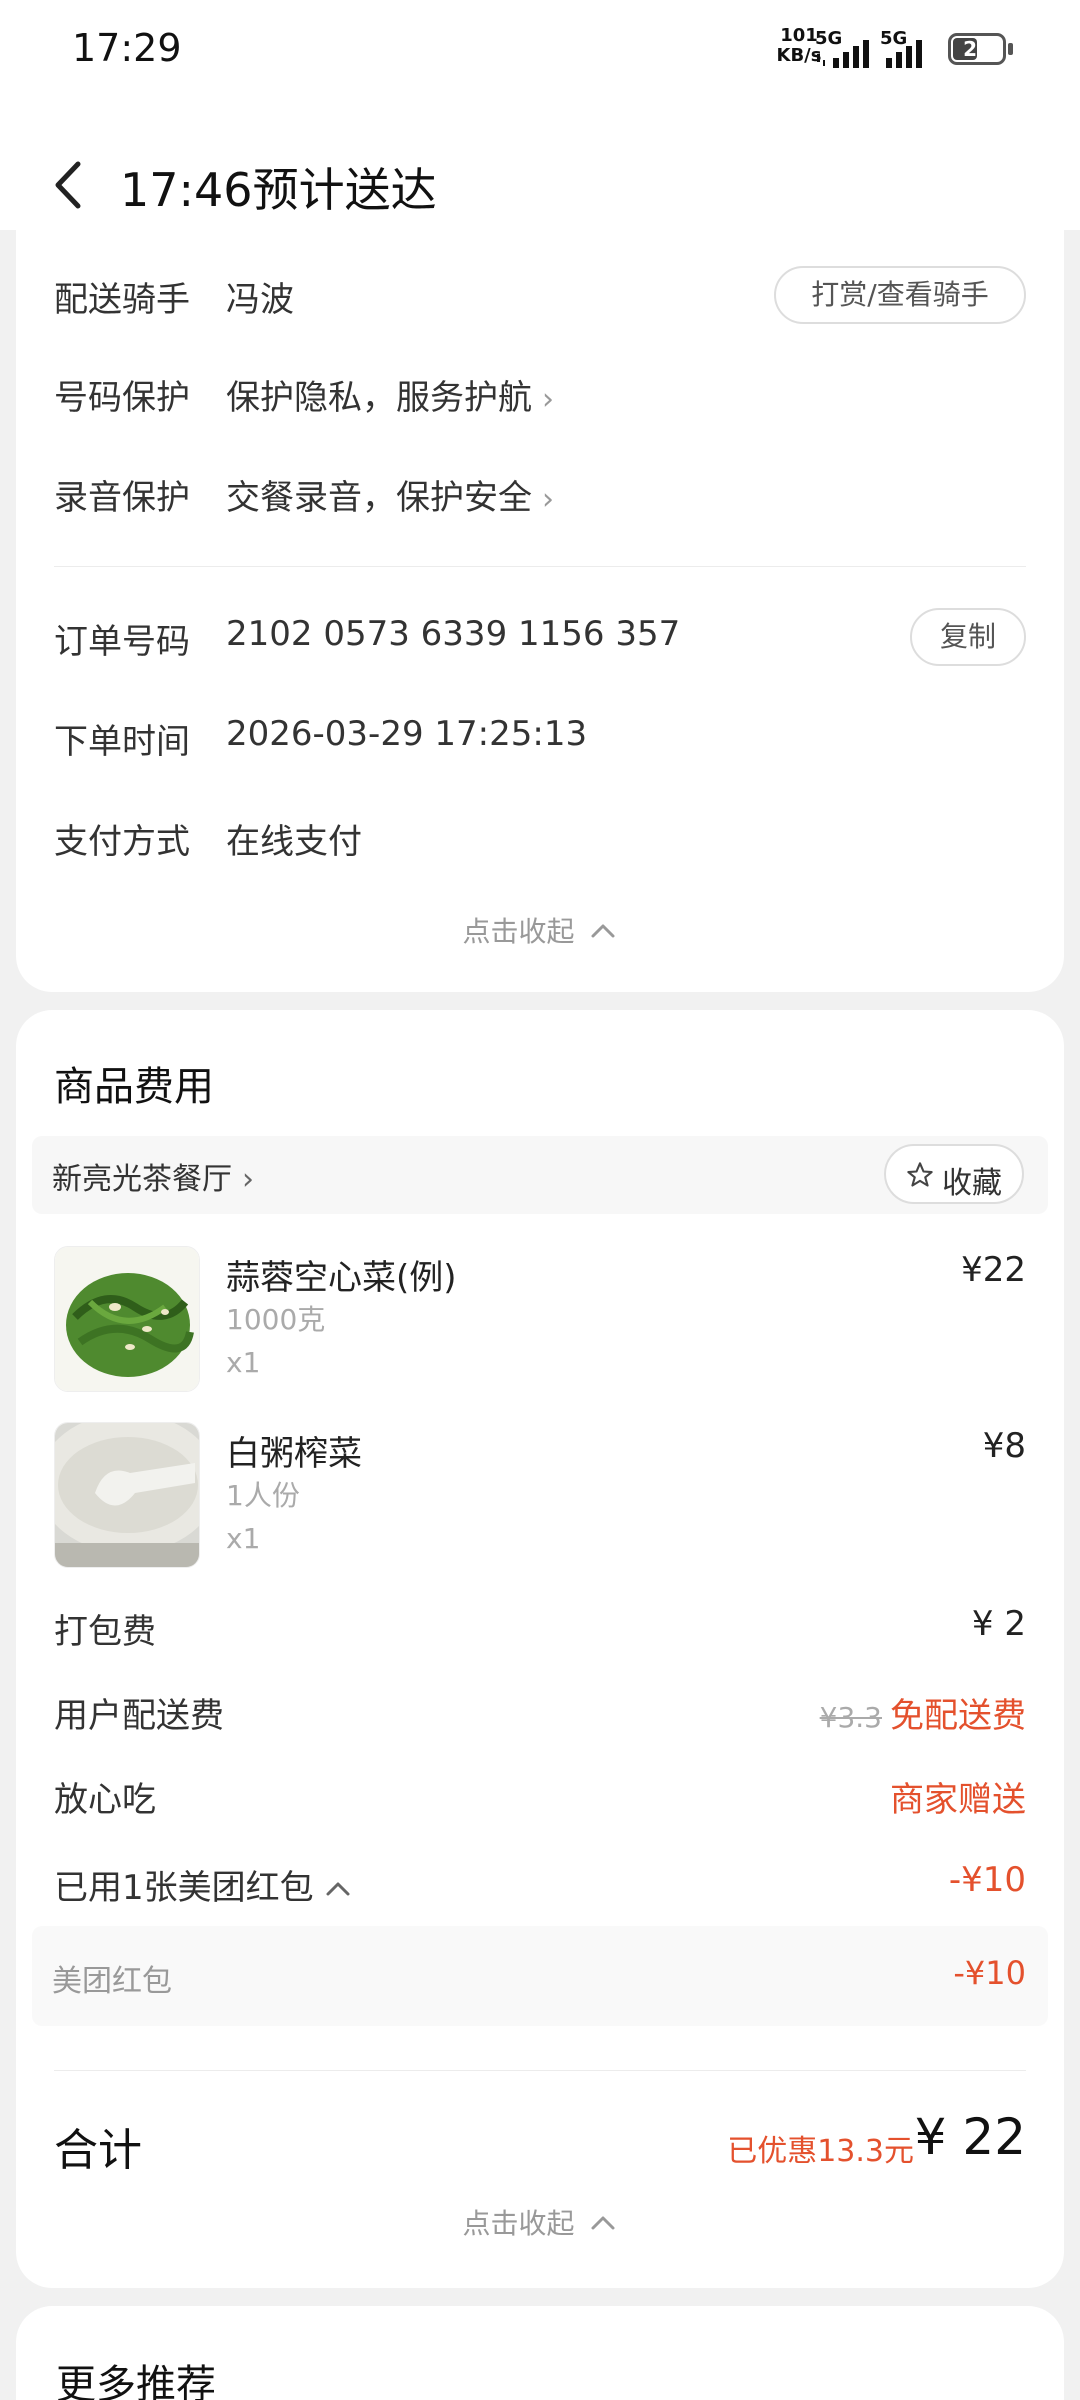  What do you see at coordinates (920, 1174) in the screenshot?
I see `star-icon` at bounding box center [920, 1174].